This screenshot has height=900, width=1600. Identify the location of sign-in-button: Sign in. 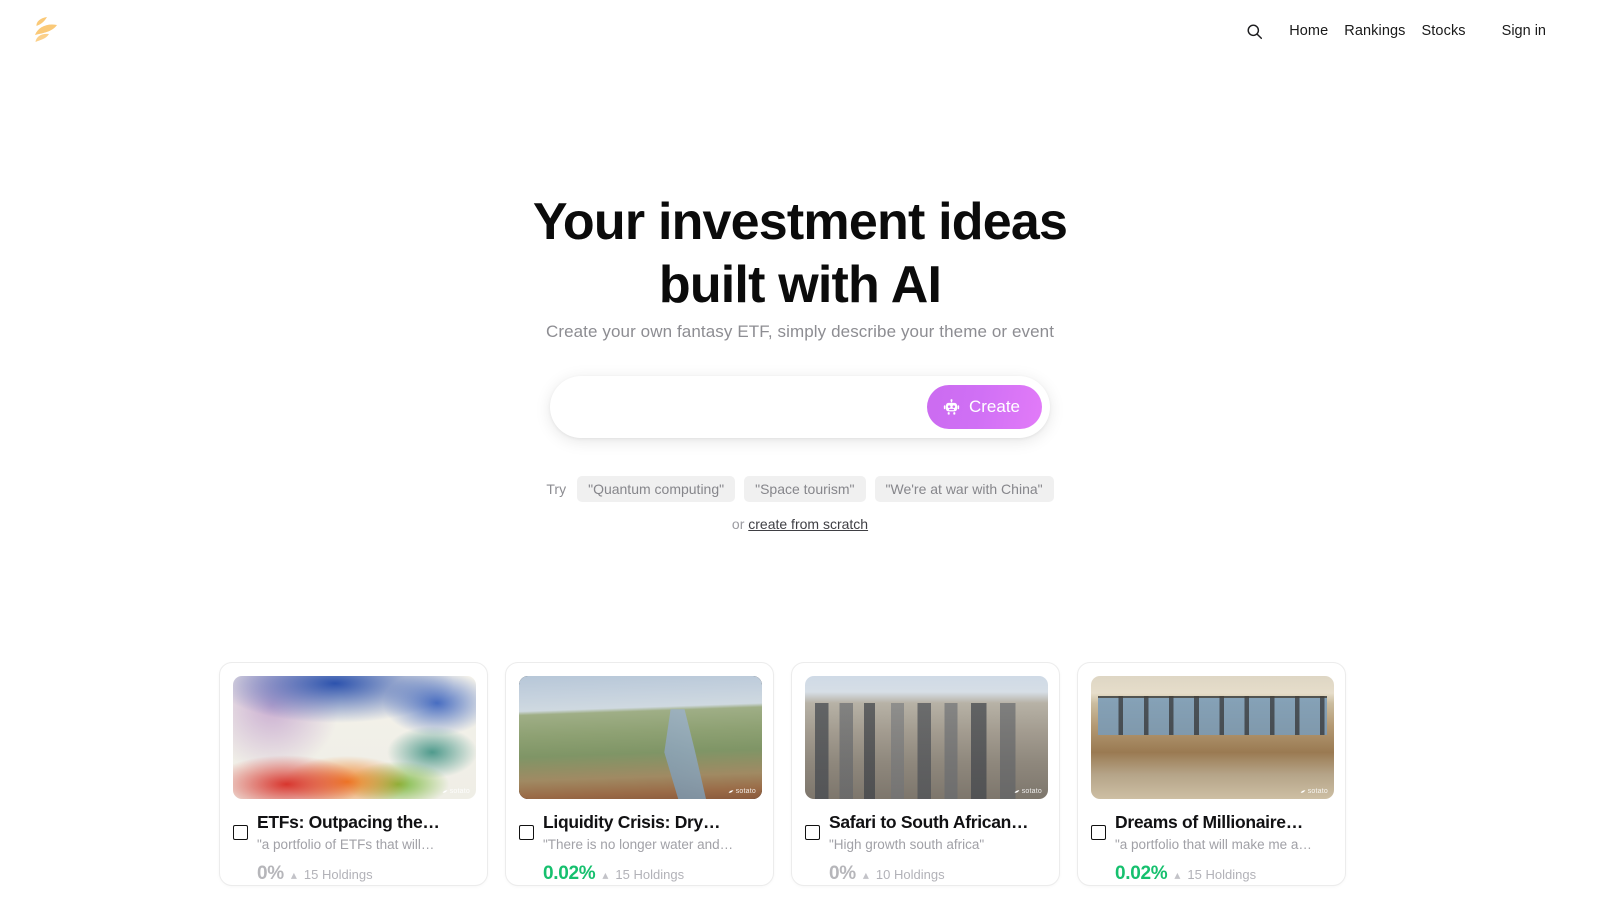
(1524, 31).